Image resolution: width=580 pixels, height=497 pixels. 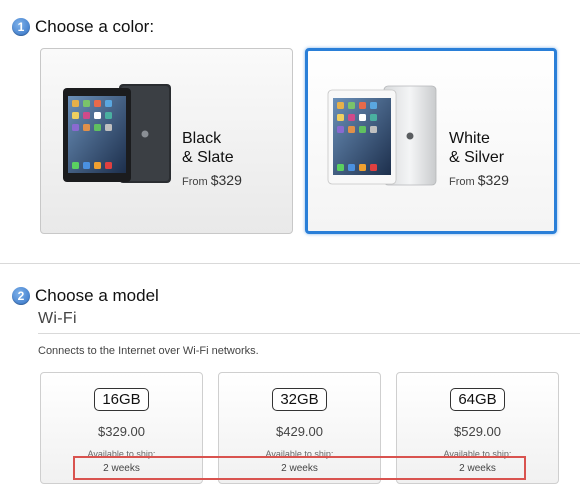 What do you see at coordinates (290, 263) in the screenshot?
I see `section-divider` at bounding box center [290, 263].